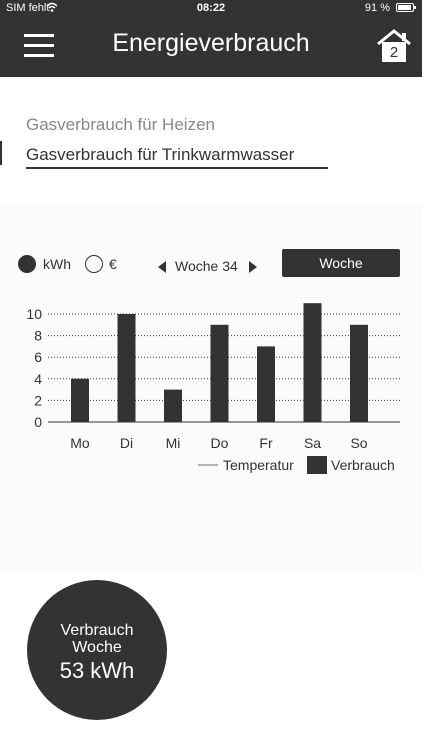 The image size is (422, 750). Describe the element at coordinates (220, 443) in the screenshot. I see `x-tick-label: Do` at that location.